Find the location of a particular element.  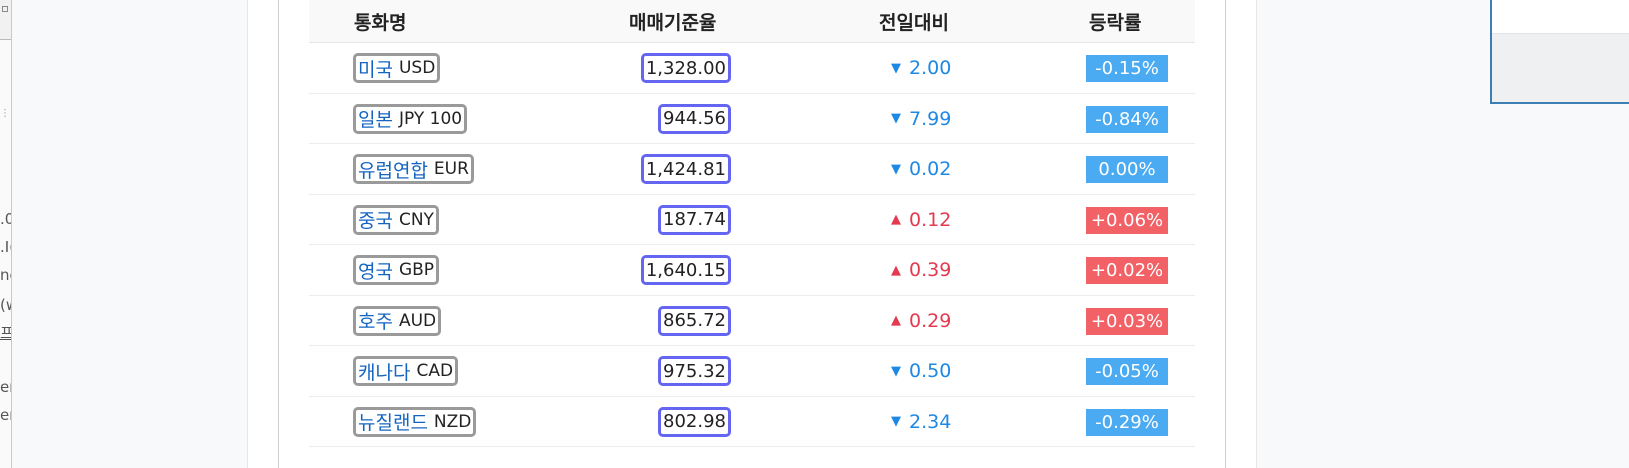

change-rate-badge: -0.84% is located at coordinates (1127, 119).